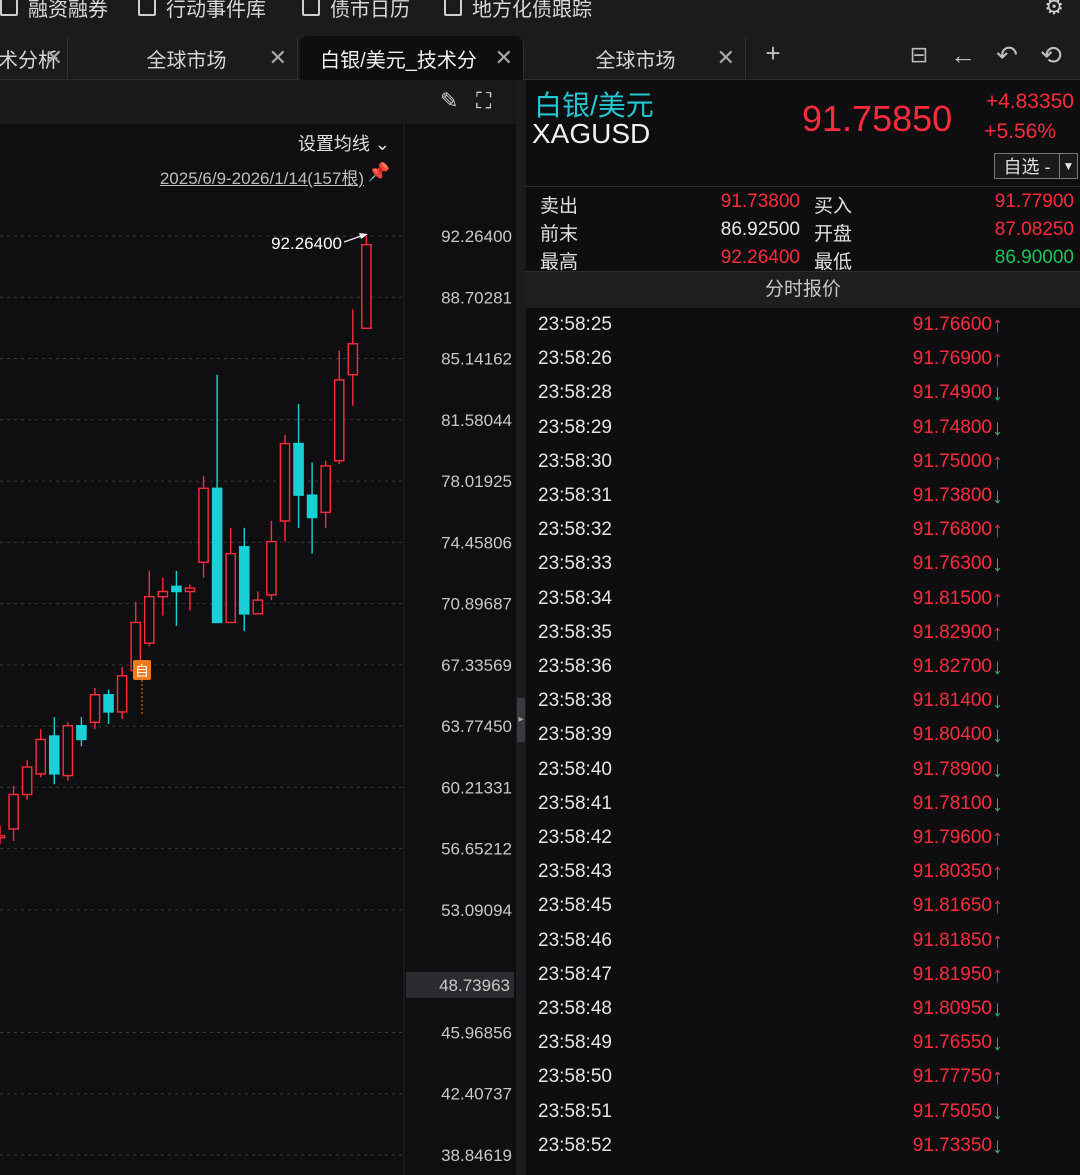 The image size is (1080, 1175). Describe the element at coordinates (575, 1043) in the screenshot. I see `tick-time: 23:58:49` at that location.